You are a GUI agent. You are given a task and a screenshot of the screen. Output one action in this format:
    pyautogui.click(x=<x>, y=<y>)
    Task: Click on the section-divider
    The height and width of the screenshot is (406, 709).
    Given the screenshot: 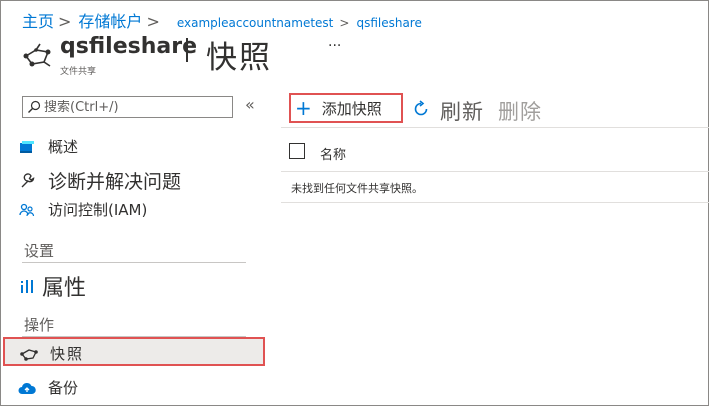 What is the action you would take?
    pyautogui.click(x=134, y=262)
    